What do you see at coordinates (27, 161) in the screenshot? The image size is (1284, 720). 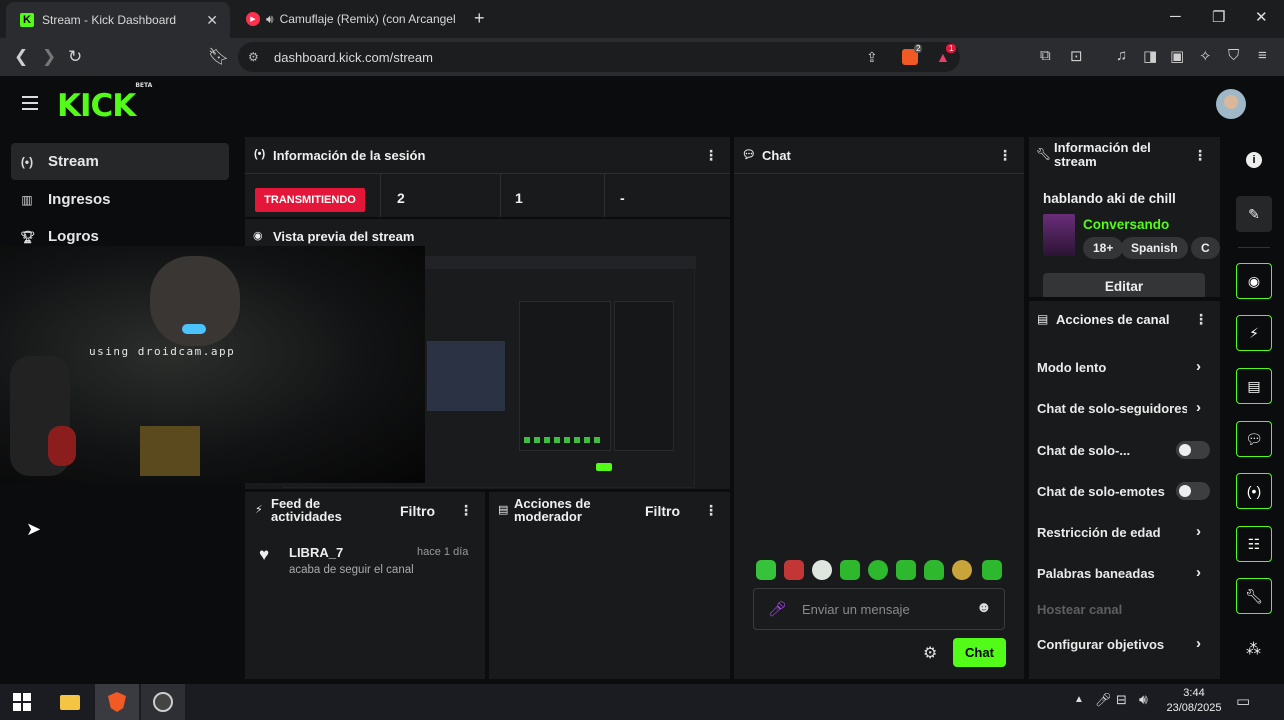 I see `broadcast-icon: (•)` at bounding box center [27, 161].